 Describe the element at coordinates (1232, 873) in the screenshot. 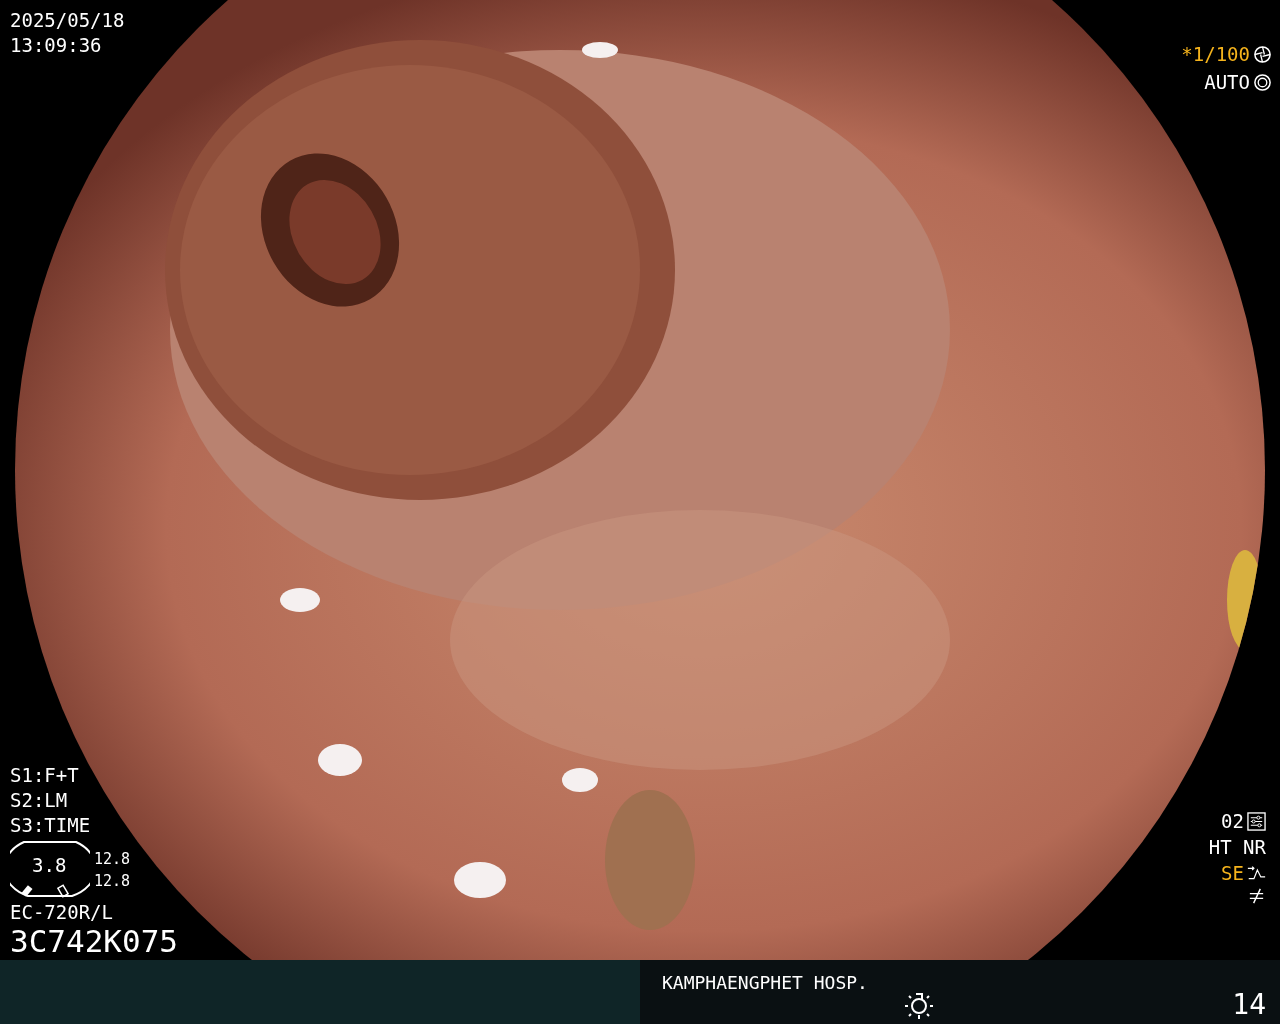

I see `enhance-mode: SE` at that location.